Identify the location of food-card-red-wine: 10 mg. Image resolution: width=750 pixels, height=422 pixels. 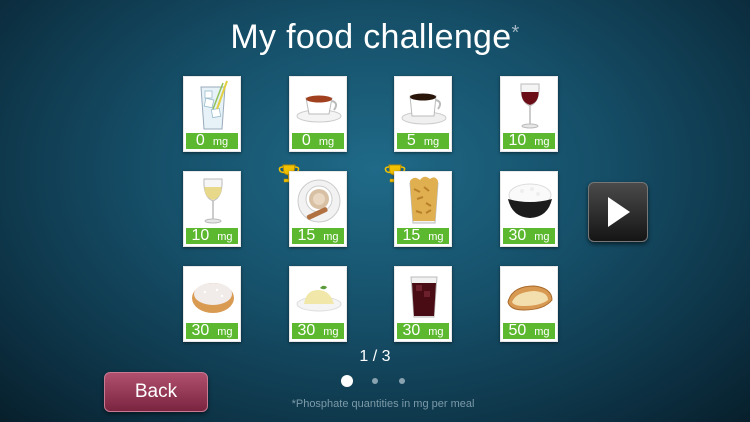
(529, 114).